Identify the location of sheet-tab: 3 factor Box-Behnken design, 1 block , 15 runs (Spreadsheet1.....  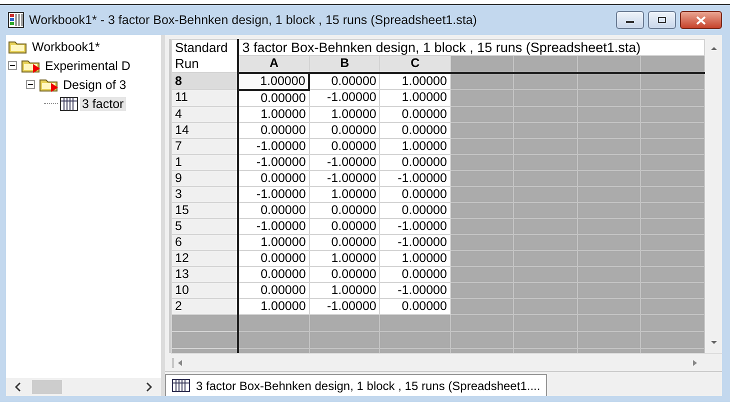
(356, 385).